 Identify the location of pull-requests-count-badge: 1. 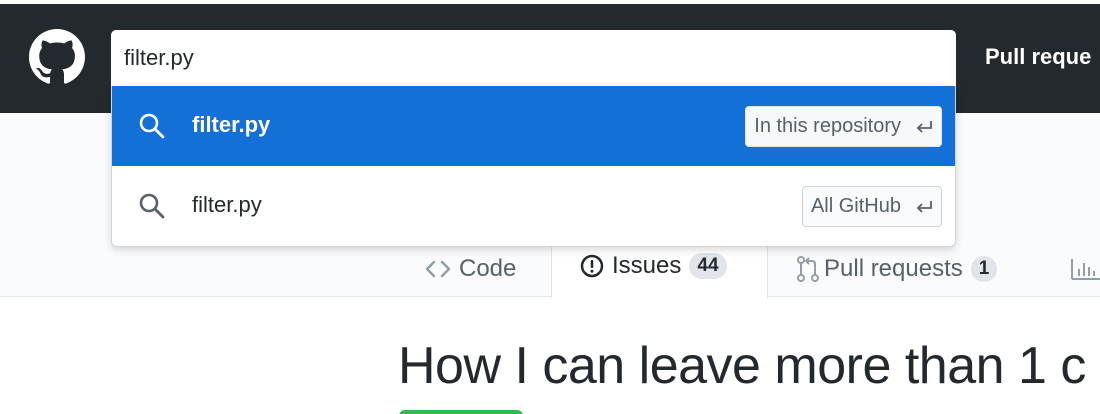
(984, 268).